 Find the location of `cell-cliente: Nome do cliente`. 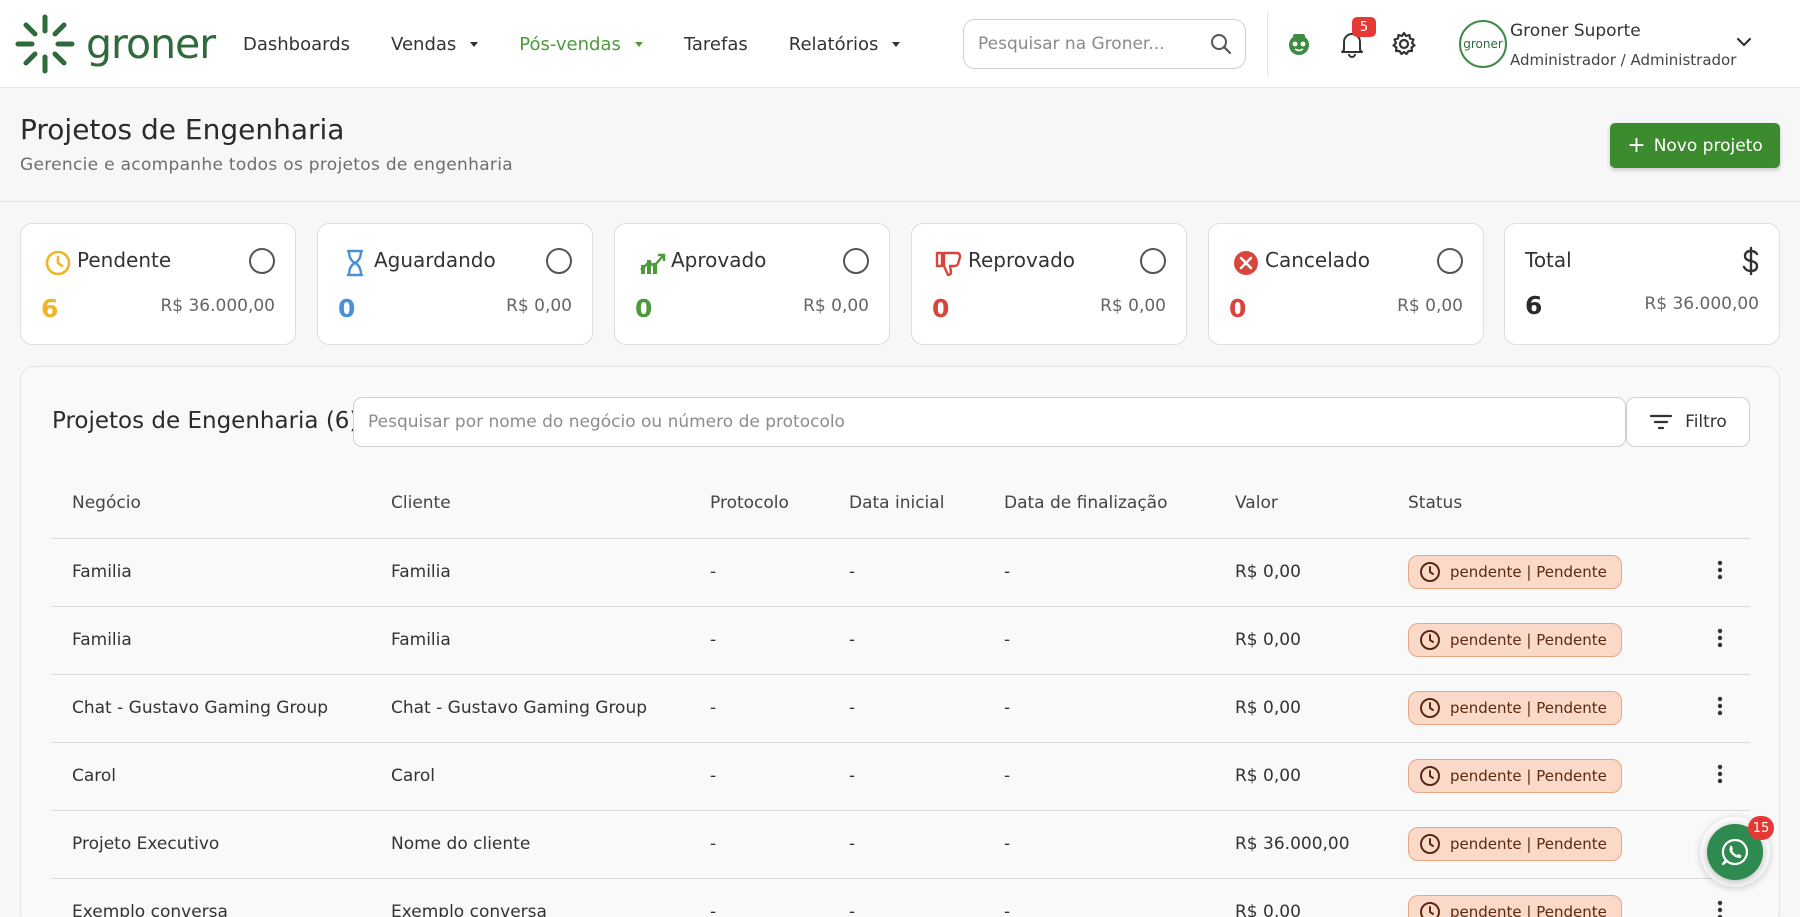

cell-cliente: Nome do cliente is located at coordinates (530, 844).